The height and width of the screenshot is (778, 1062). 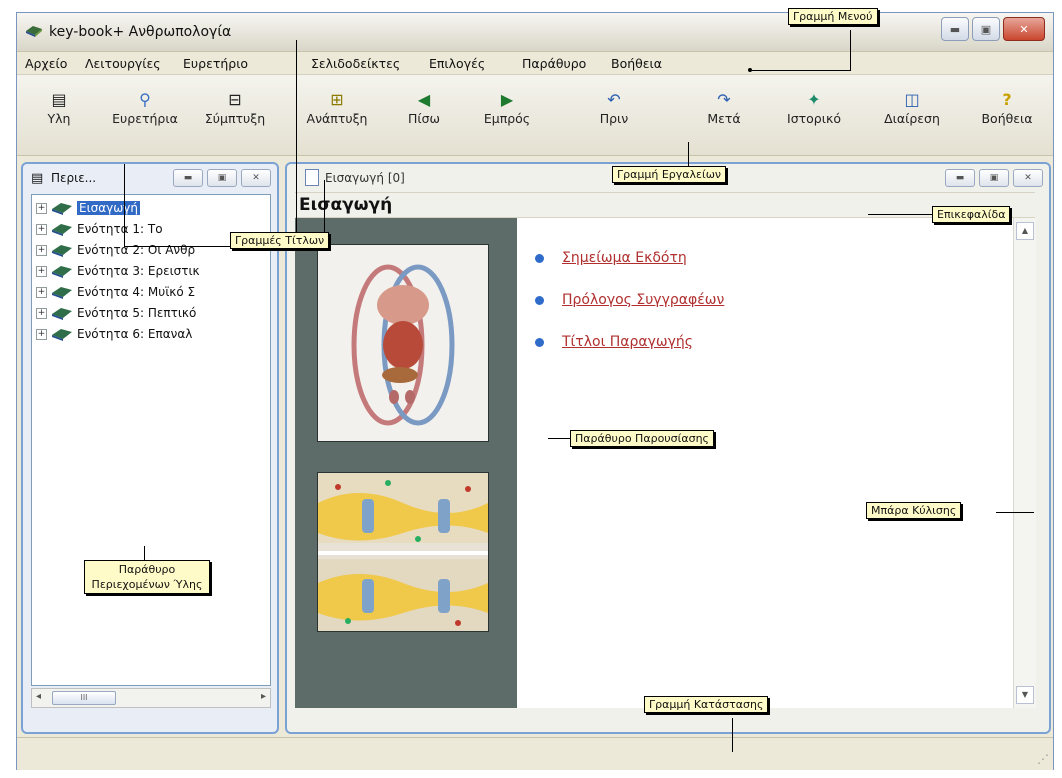 What do you see at coordinates (120, 229) in the screenshot?
I see `tree-item-label: Ενότητα 1: Το` at bounding box center [120, 229].